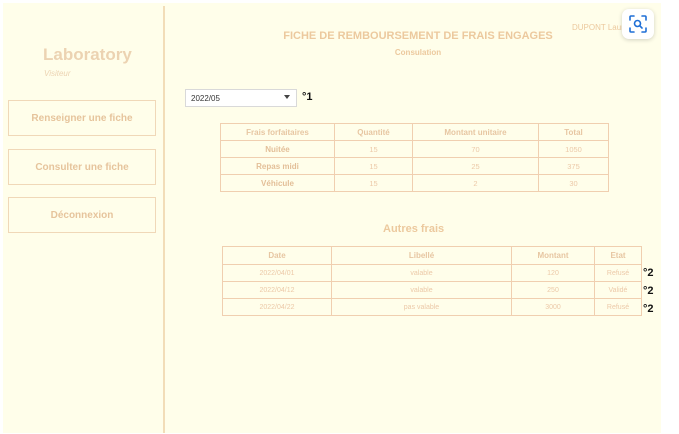 Image resolution: width=679 pixels, height=434 pixels. What do you see at coordinates (573, 166) in the screenshot?
I see `cell: 375` at bounding box center [573, 166].